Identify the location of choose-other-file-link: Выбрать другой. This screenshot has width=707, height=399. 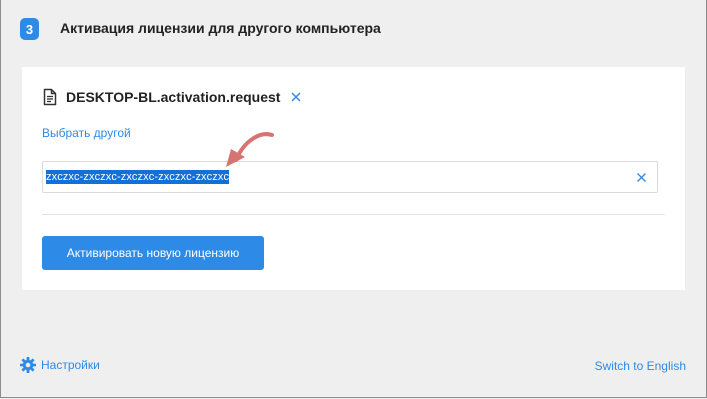
(86, 133).